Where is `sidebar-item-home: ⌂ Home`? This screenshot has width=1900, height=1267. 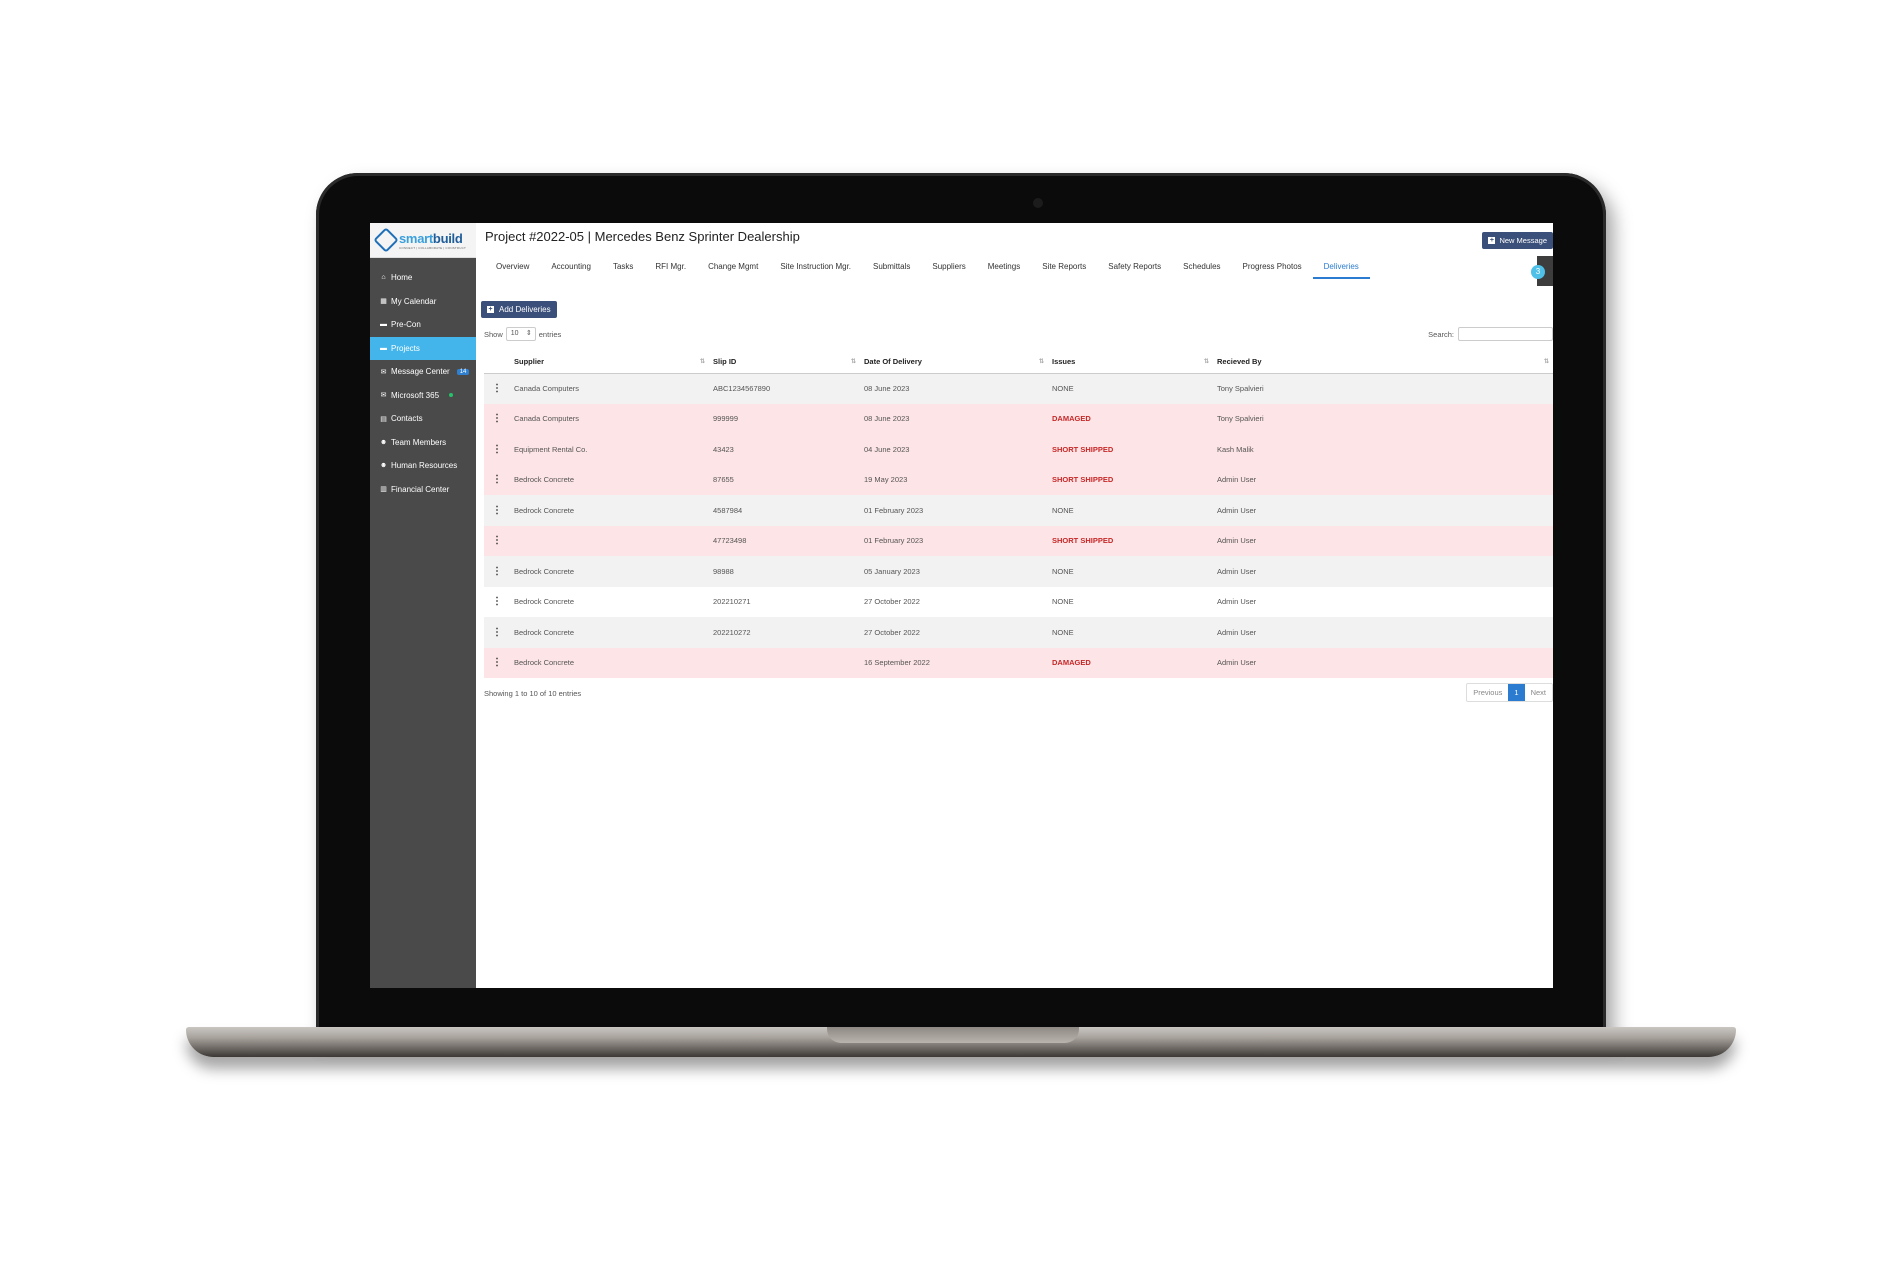 sidebar-item-home: ⌂ Home is located at coordinates (423, 278).